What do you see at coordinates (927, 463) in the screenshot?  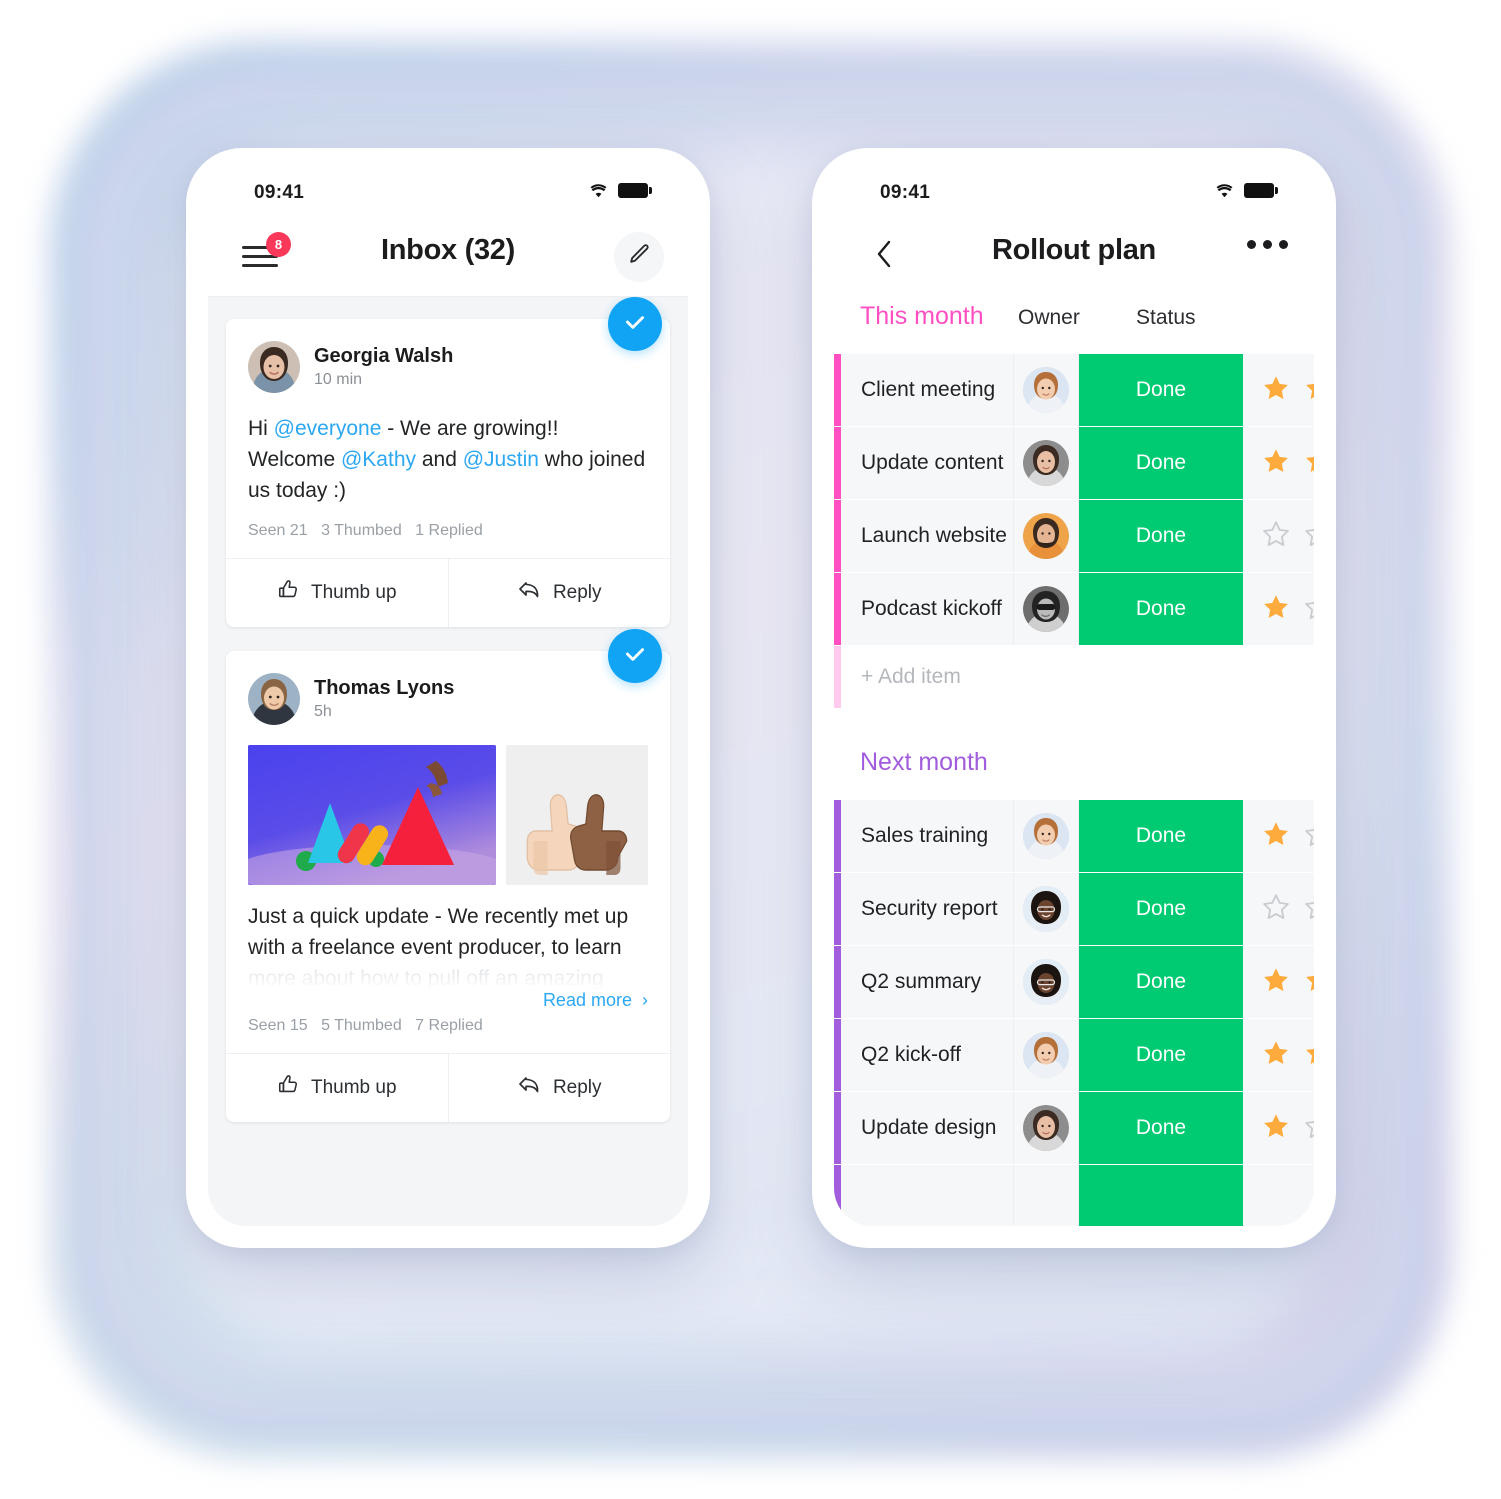 I see `row-name: Update content` at bounding box center [927, 463].